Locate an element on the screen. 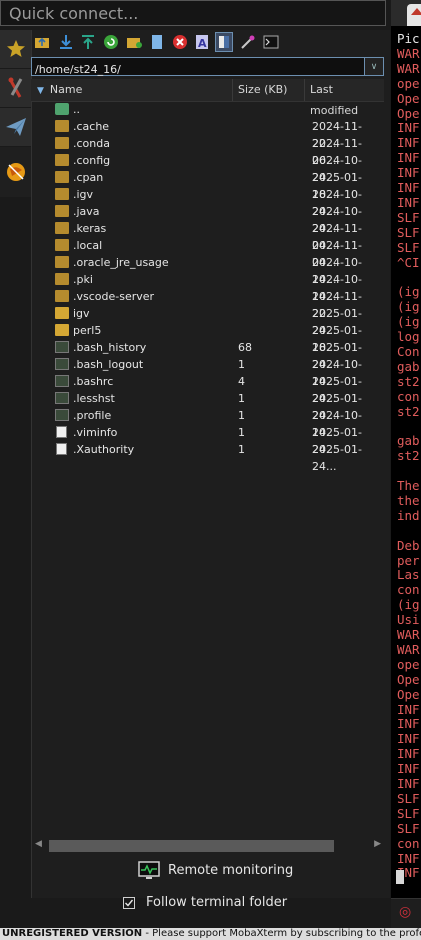 Image resolution: width=421 pixels, height=940 pixels. scrollbar-thumb is located at coordinates (191, 846).